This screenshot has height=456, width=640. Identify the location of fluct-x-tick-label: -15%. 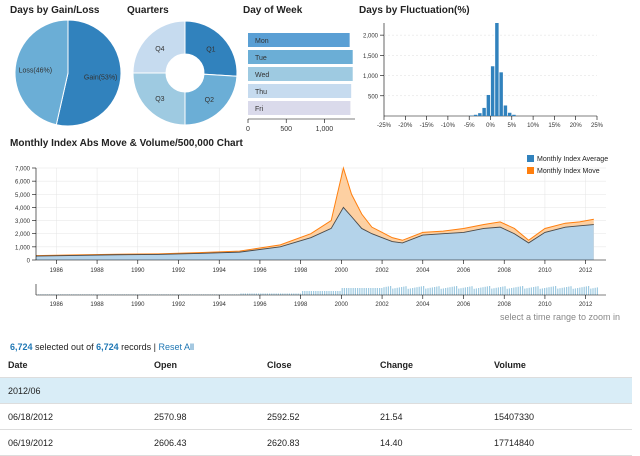
(427, 126).